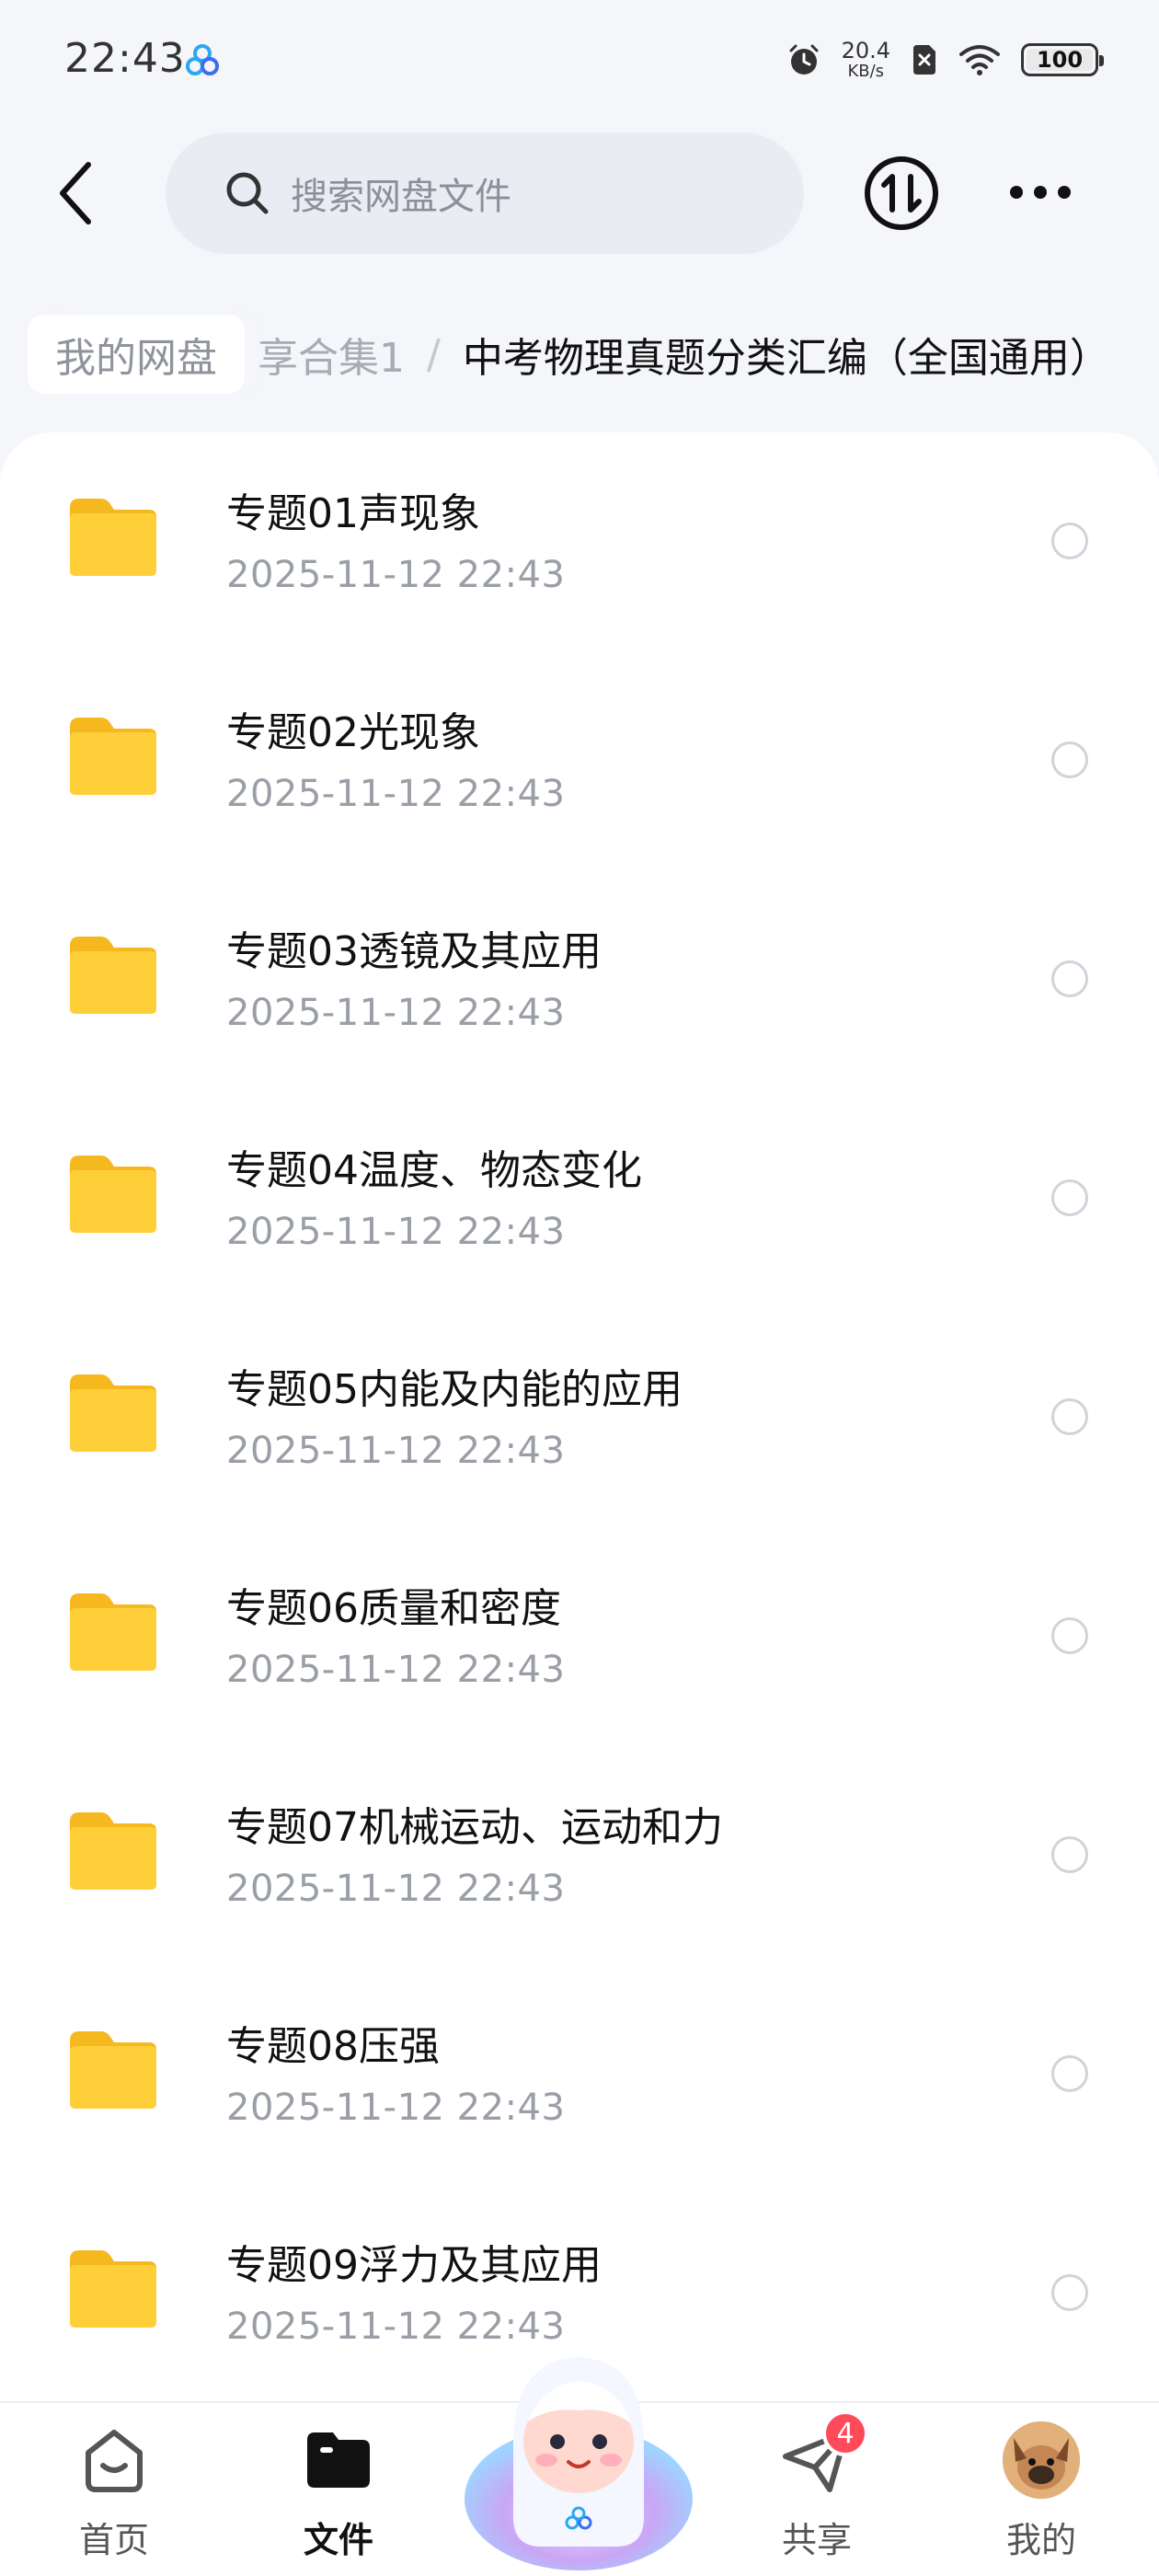 Image resolution: width=1159 pixels, height=2576 pixels. What do you see at coordinates (202, 59) in the screenshot?
I see `app-logo-icon` at bounding box center [202, 59].